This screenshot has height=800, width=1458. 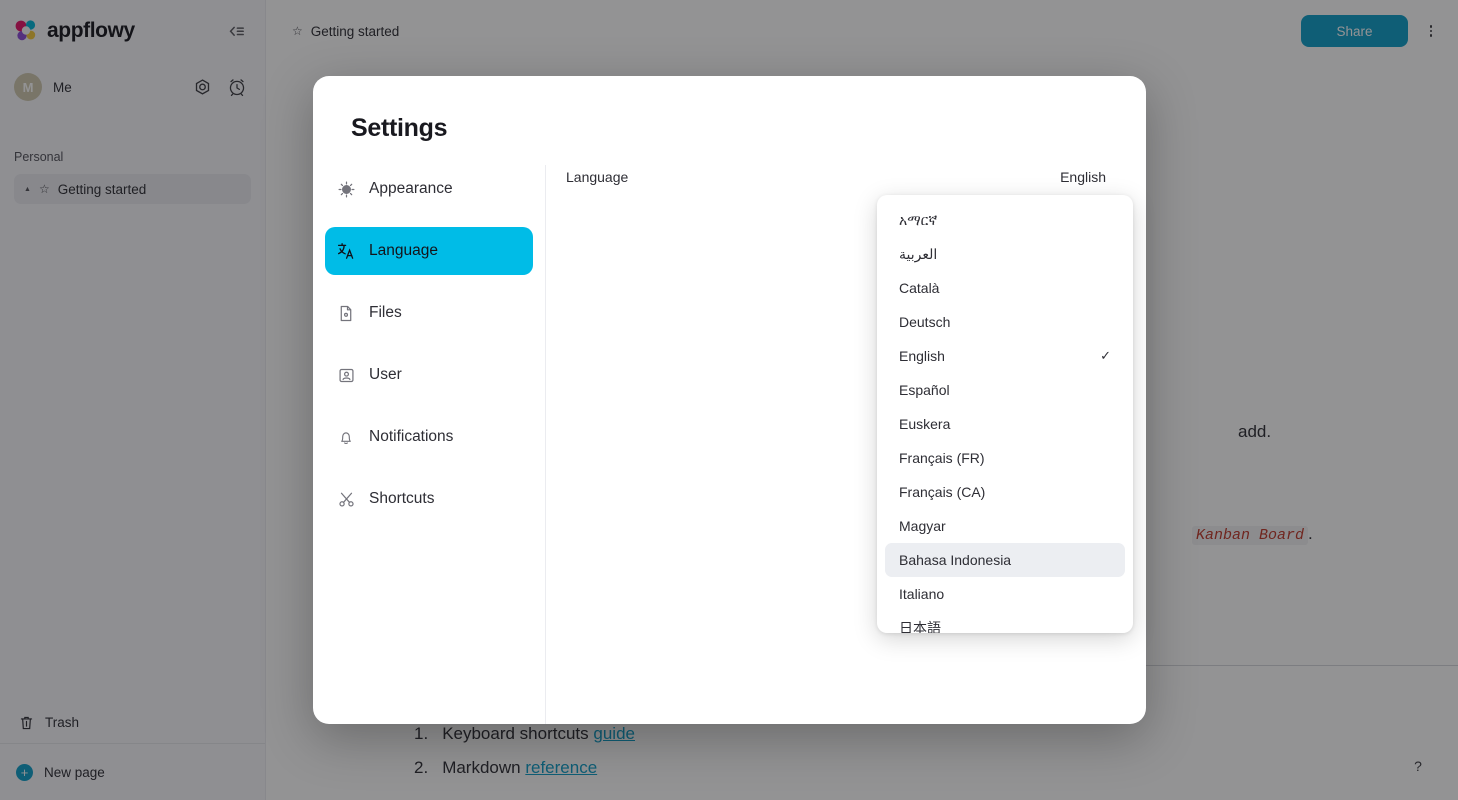 I want to click on language-option: العربية, so click(x=1005, y=254).